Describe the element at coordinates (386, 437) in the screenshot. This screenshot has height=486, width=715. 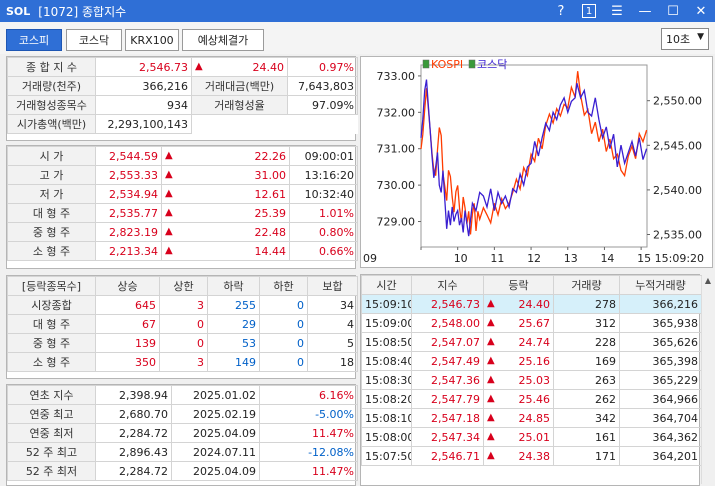
I see `tick-time: 15:08:00` at that location.